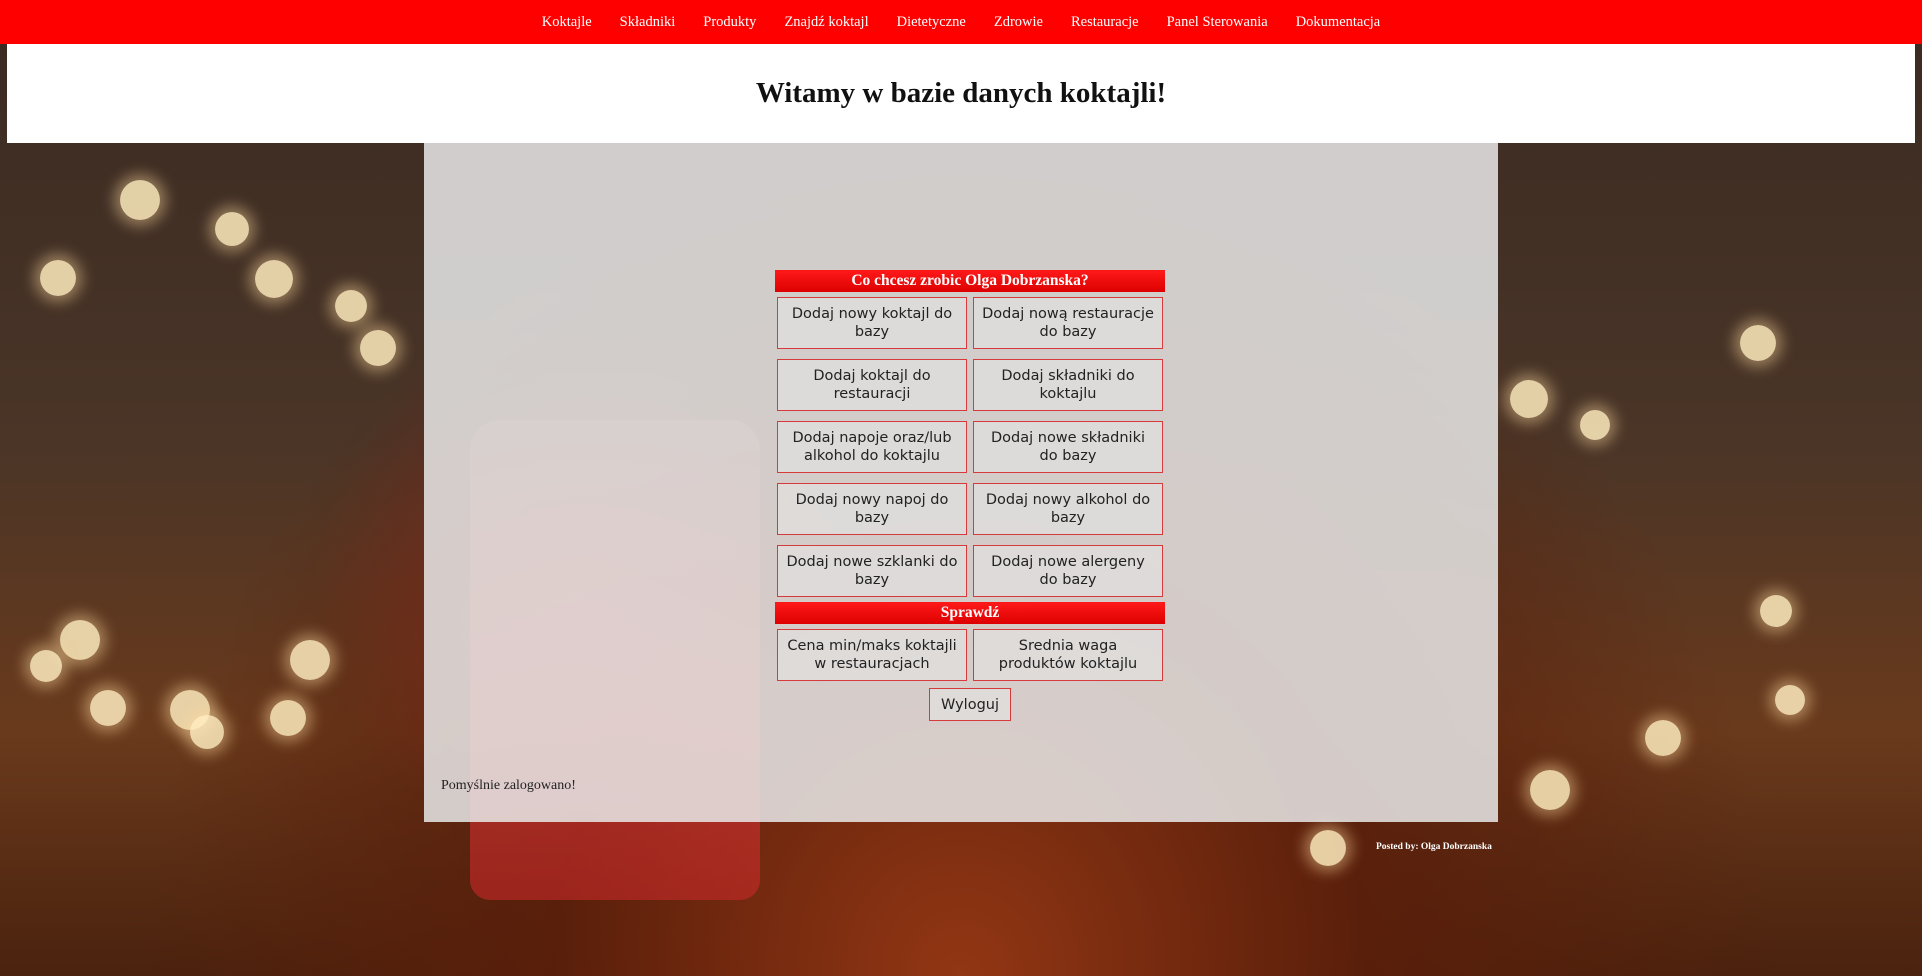  What do you see at coordinates (931, 22) in the screenshot?
I see `nav-item-dietetyczne: Dietetyczne` at bounding box center [931, 22].